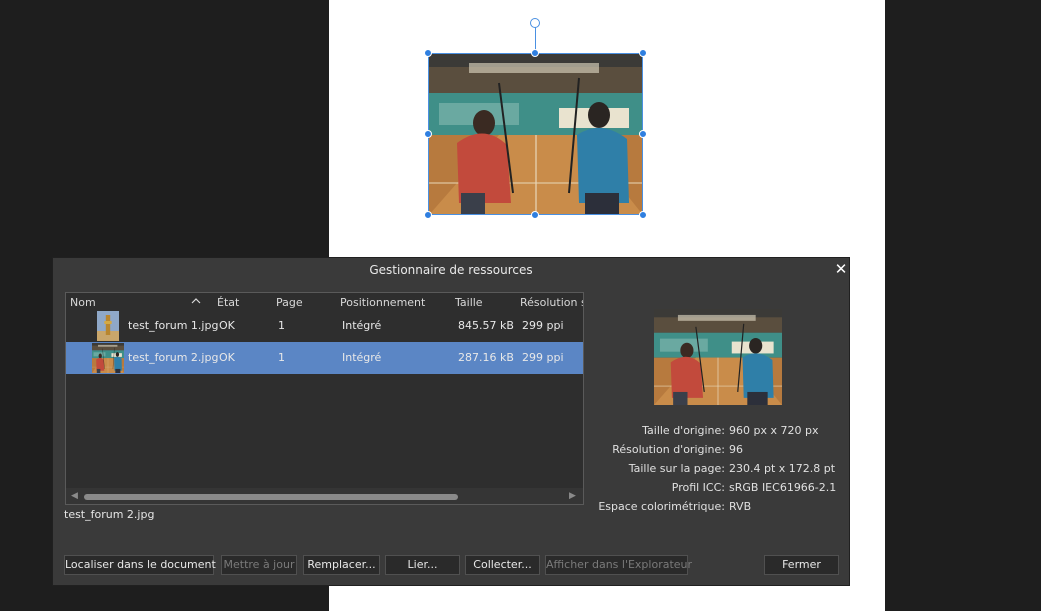 The image size is (1041, 611). Describe the element at coordinates (271, 497) in the screenshot. I see `scrollbar-thumb` at that location.